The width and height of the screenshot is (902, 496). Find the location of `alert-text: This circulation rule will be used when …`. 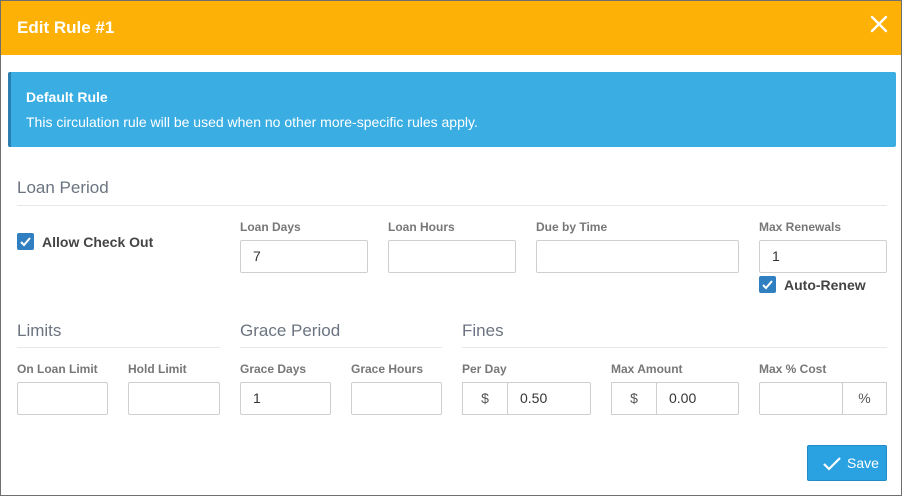

alert-text: This circulation rule will be used when … is located at coordinates (252, 122).